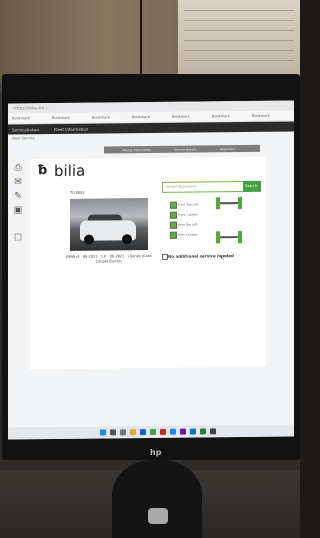 The width and height of the screenshot is (320, 538). What do you see at coordinates (193, 431) in the screenshot?
I see `outlook-icon` at bounding box center [193, 431].